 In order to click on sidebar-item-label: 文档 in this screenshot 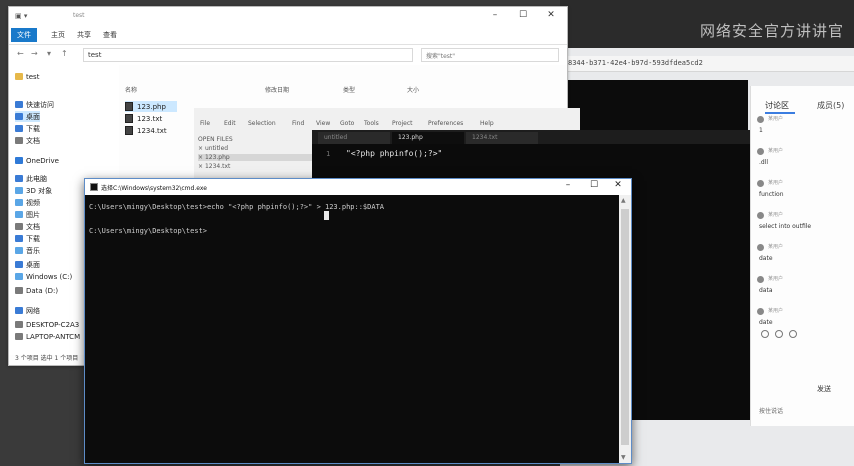, I will do `click(33, 226)`.